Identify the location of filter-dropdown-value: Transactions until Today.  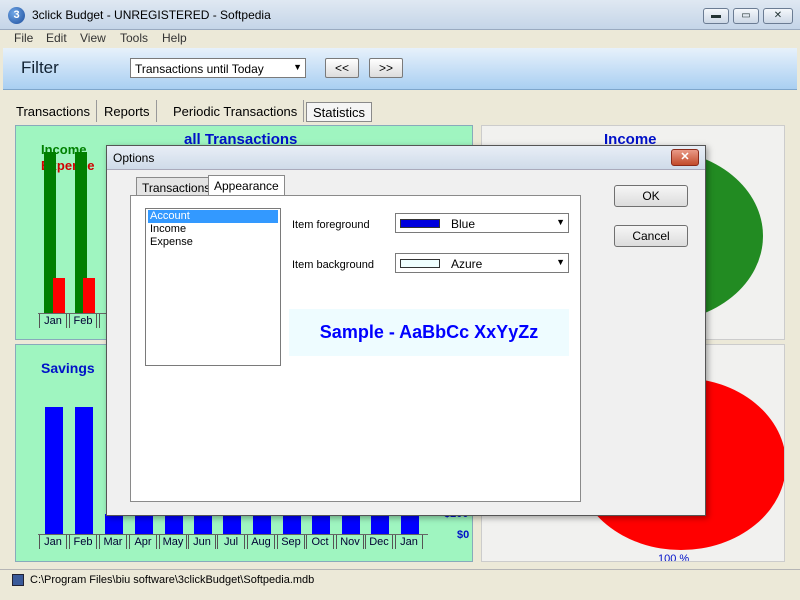
(199, 69).